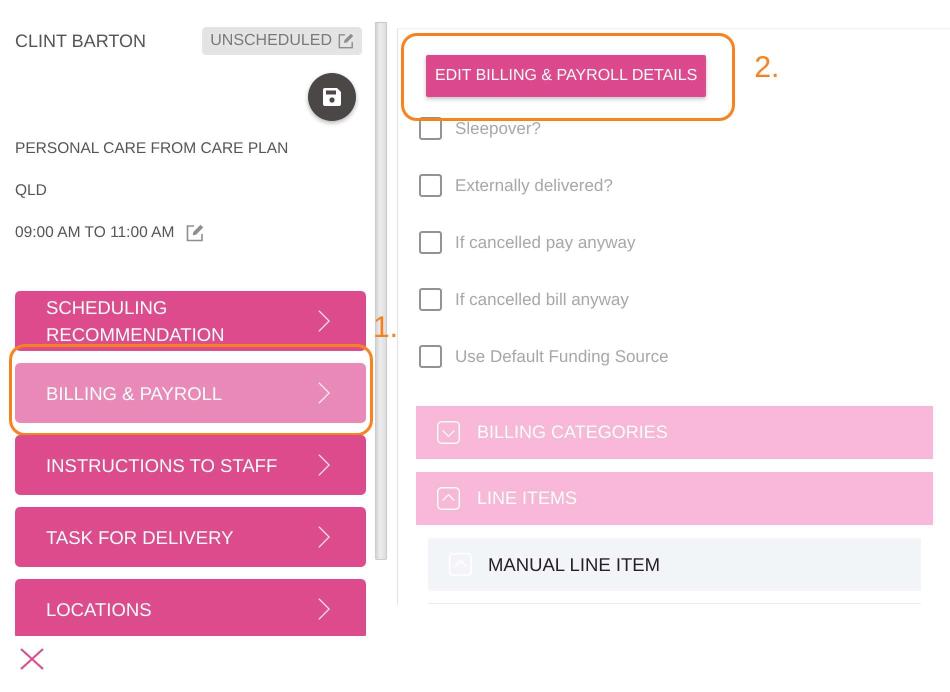 The height and width of the screenshot is (692, 950). What do you see at coordinates (190, 465) in the screenshot?
I see `nav-item: INSTRUCTIONS TO STAFF` at bounding box center [190, 465].